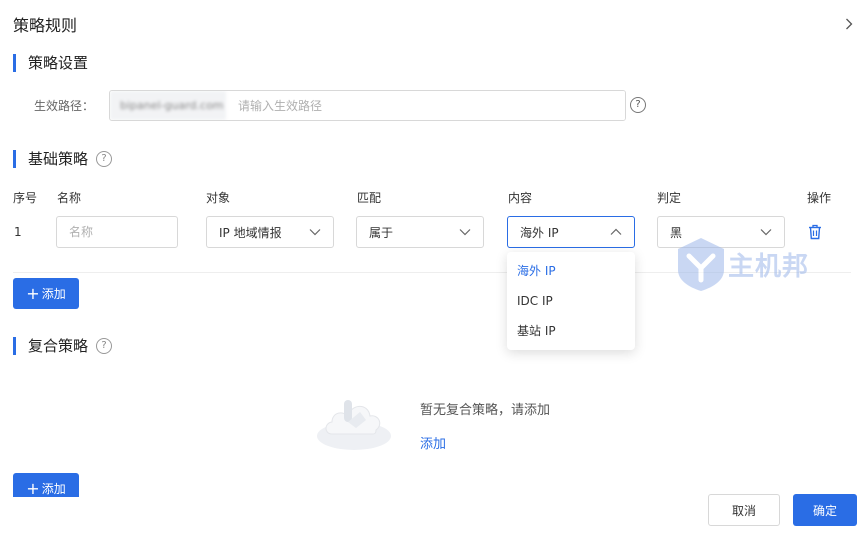  I want to click on path-label: 生效路径：, so click(64, 106).